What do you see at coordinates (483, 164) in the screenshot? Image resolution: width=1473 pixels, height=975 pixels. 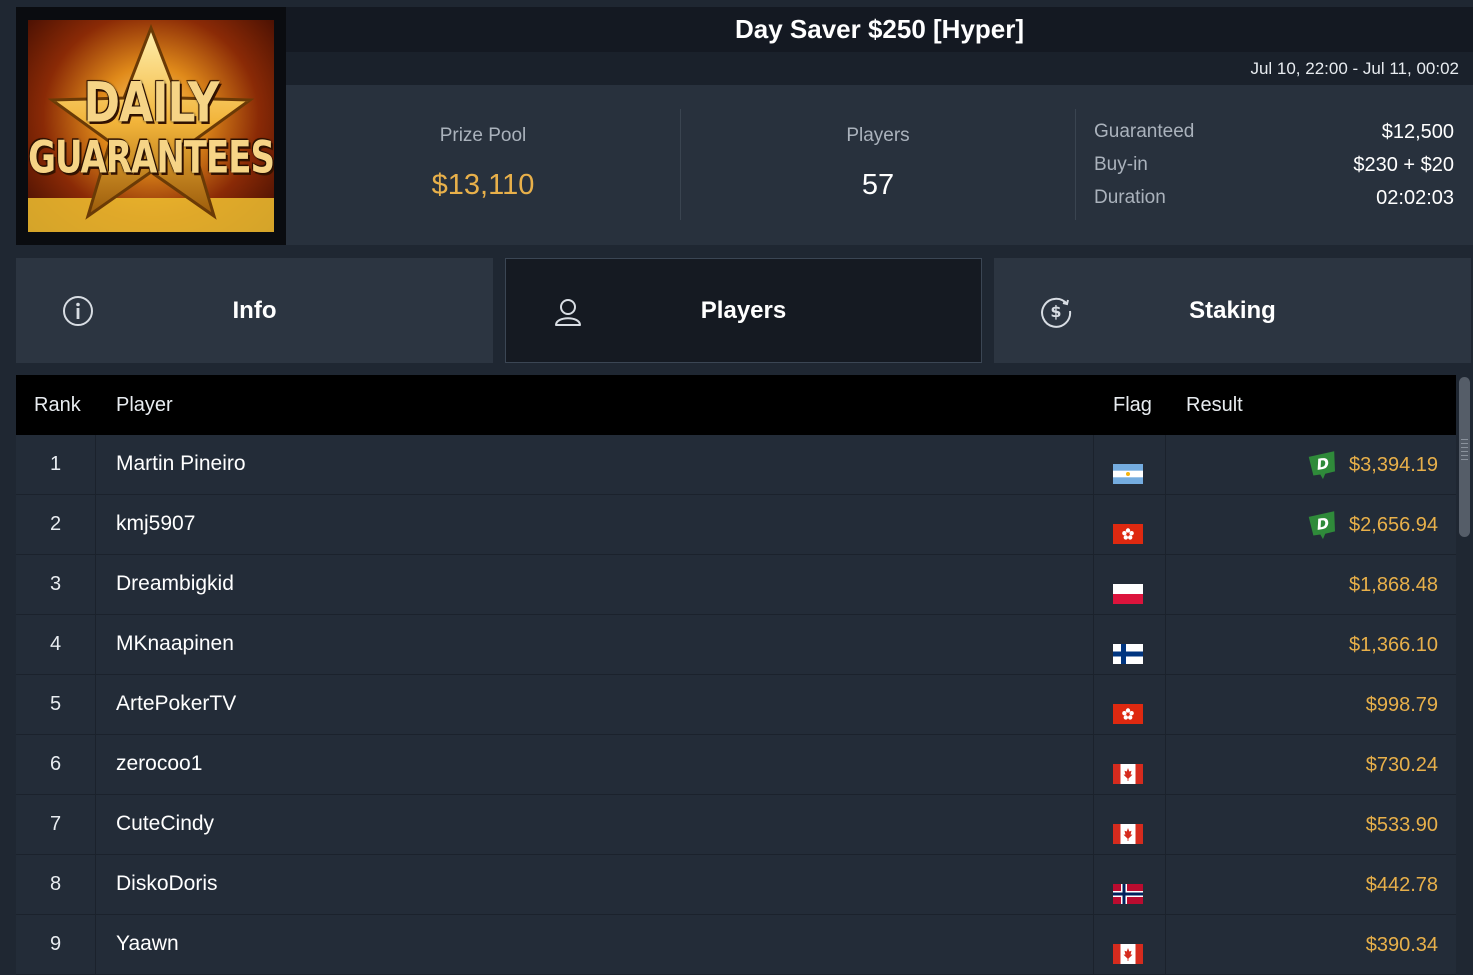 I see `prize-pool-stat: Prize Pool $13,110` at bounding box center [483, 164].